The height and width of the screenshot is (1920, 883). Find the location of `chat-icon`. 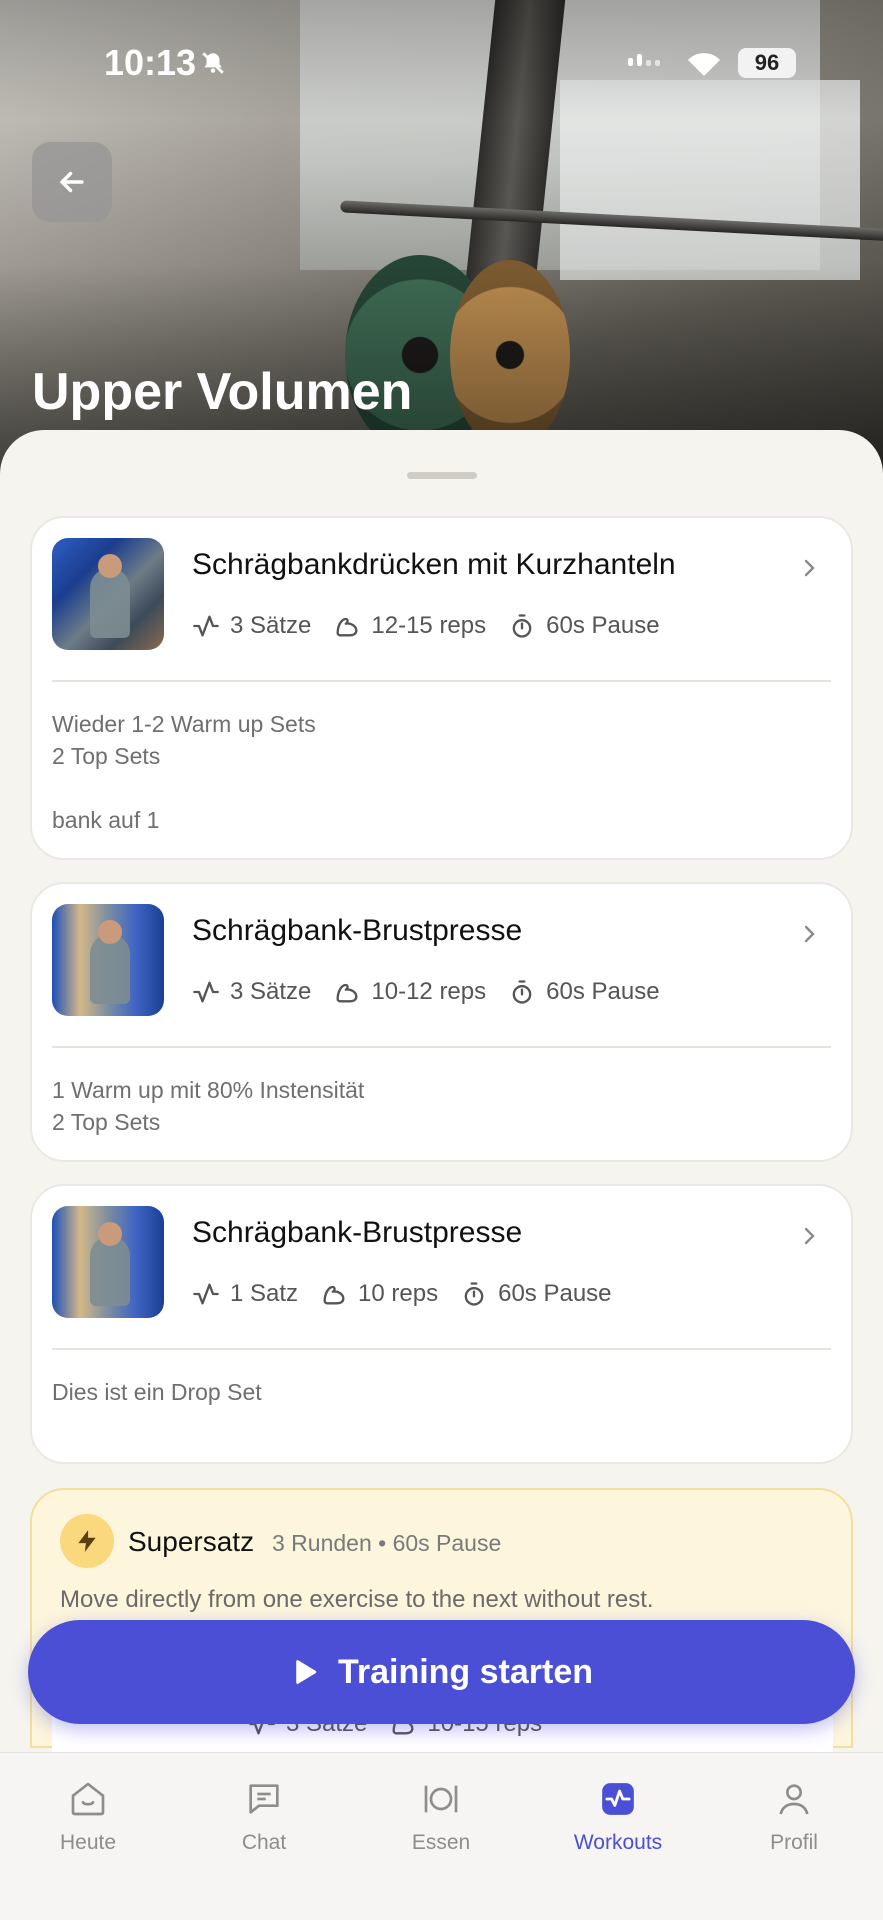

chat-icon is located at coordinates (264, 1799).